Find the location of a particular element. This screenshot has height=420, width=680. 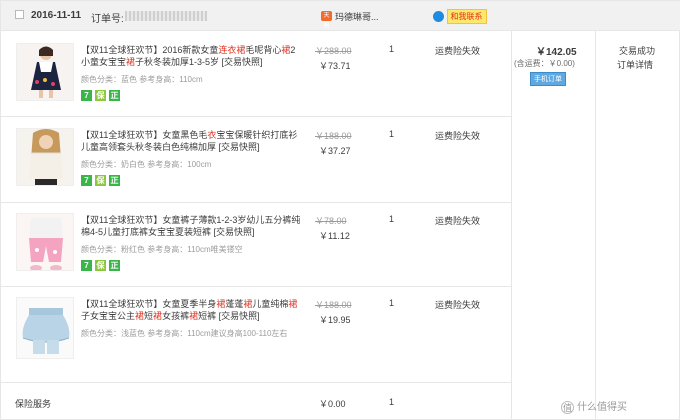

insurance-price: ￥0.00 is located at coordinates (332, 404).